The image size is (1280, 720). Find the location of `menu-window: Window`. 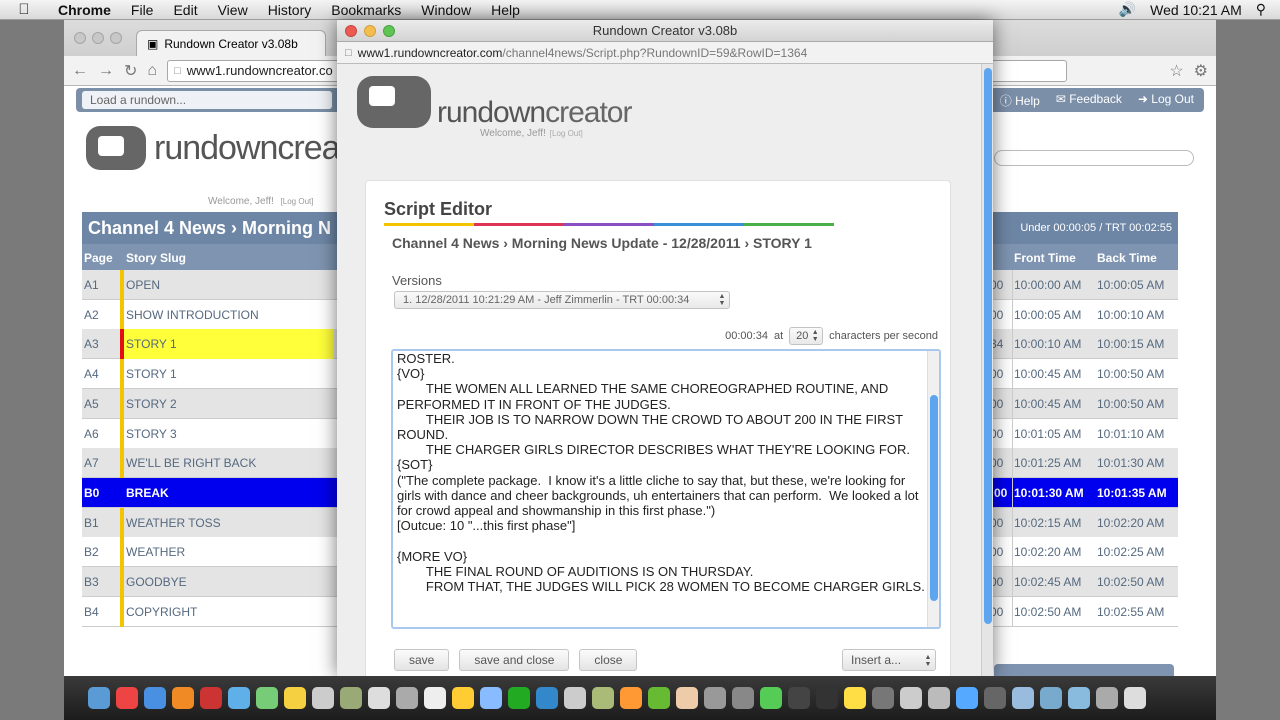

menu-window: Window is located at coordinates (446, 10).